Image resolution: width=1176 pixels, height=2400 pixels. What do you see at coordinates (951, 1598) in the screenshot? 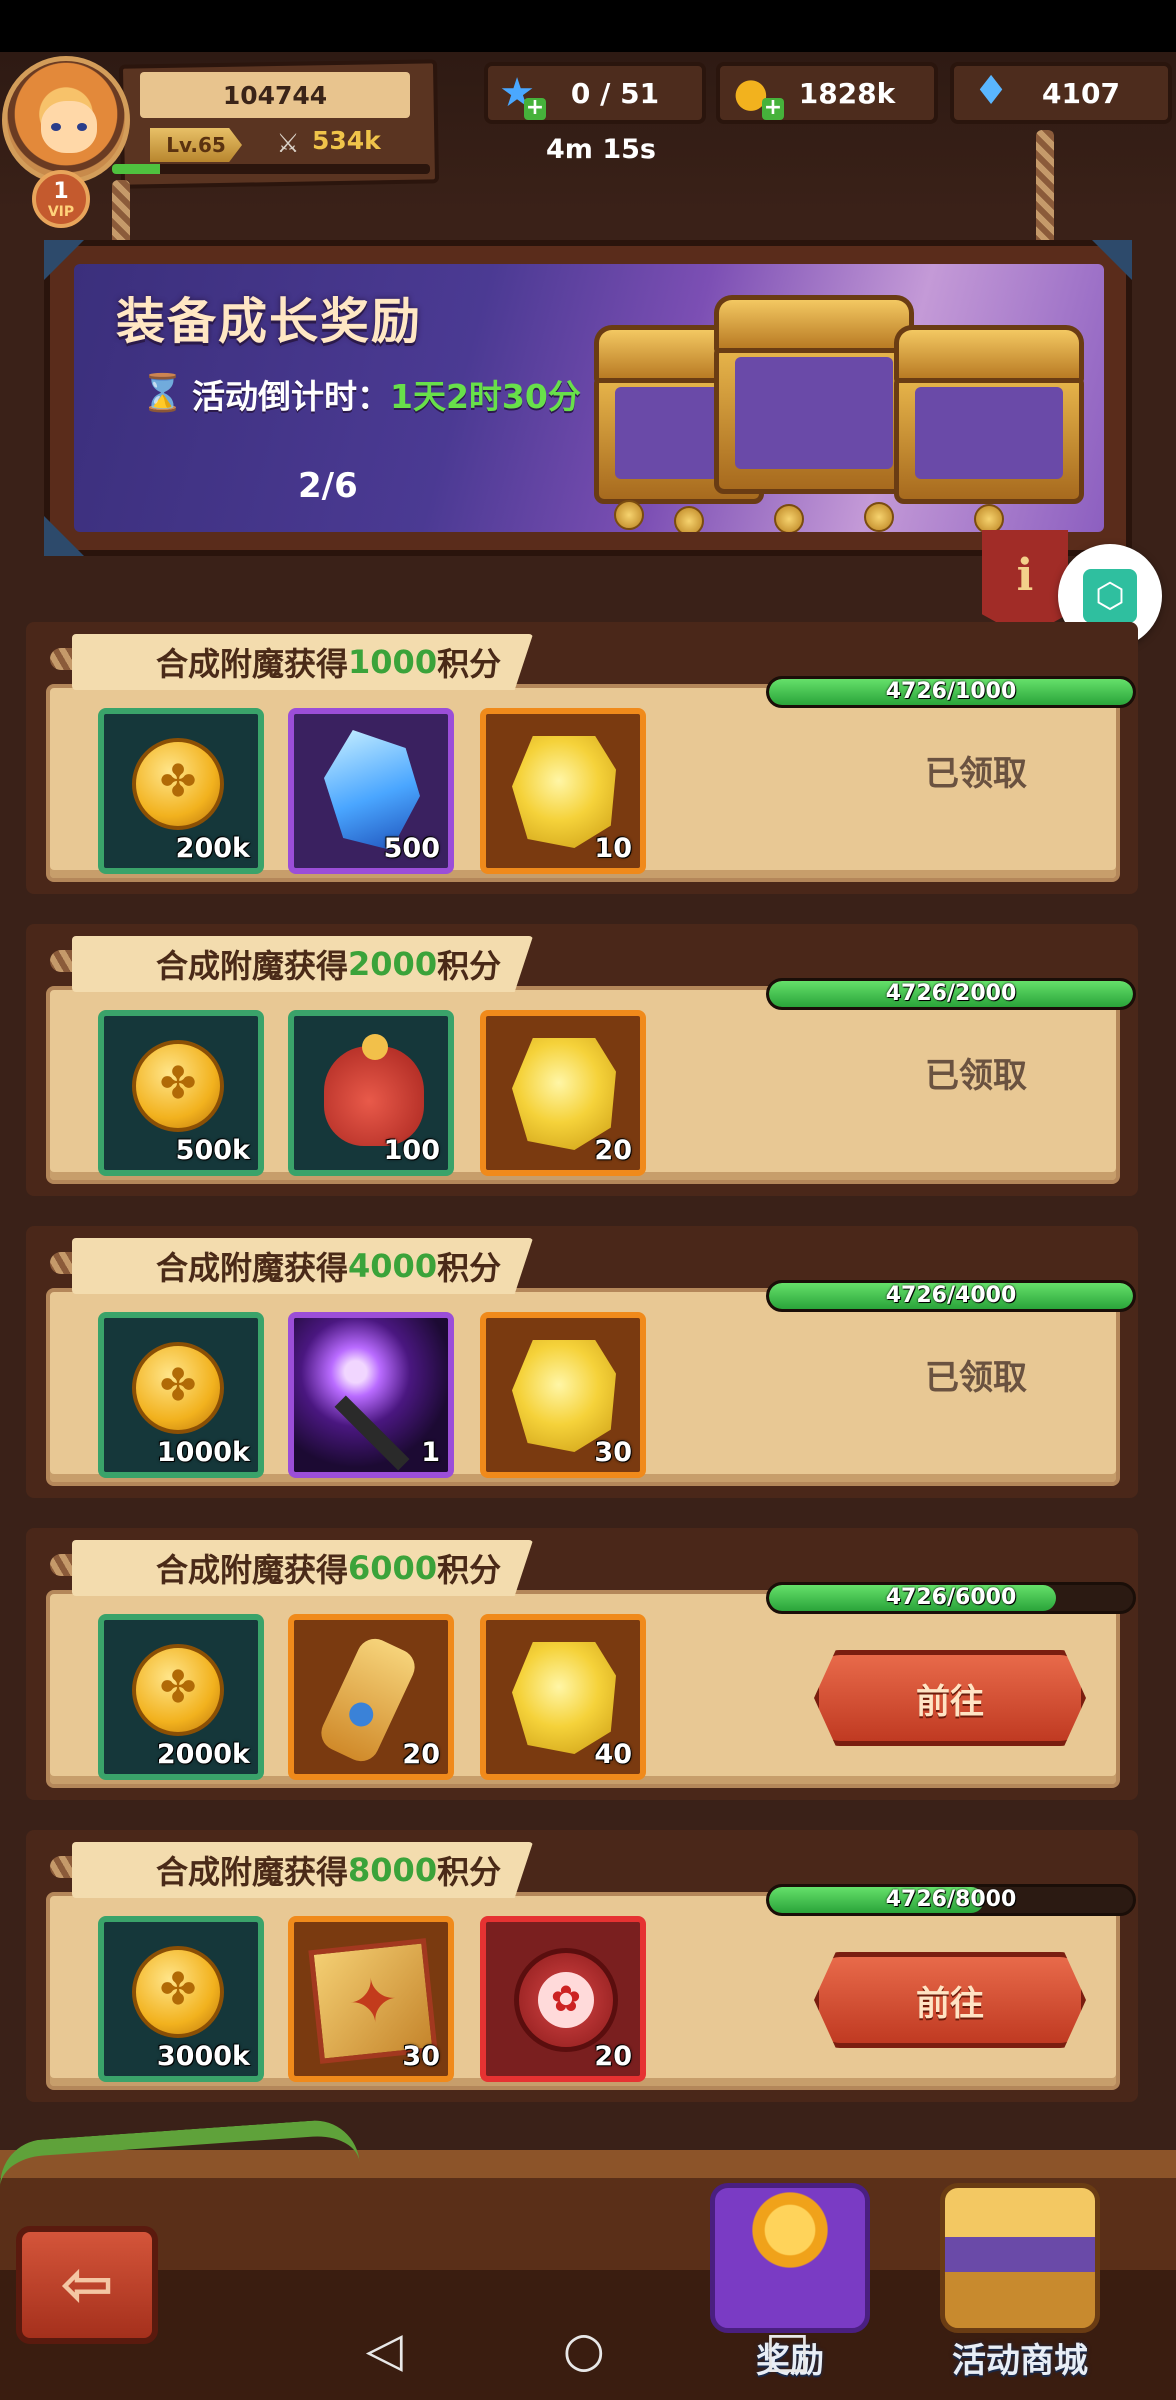
I see `task-progress-bar: 4726/6000` at bounding box center [951, 1598].